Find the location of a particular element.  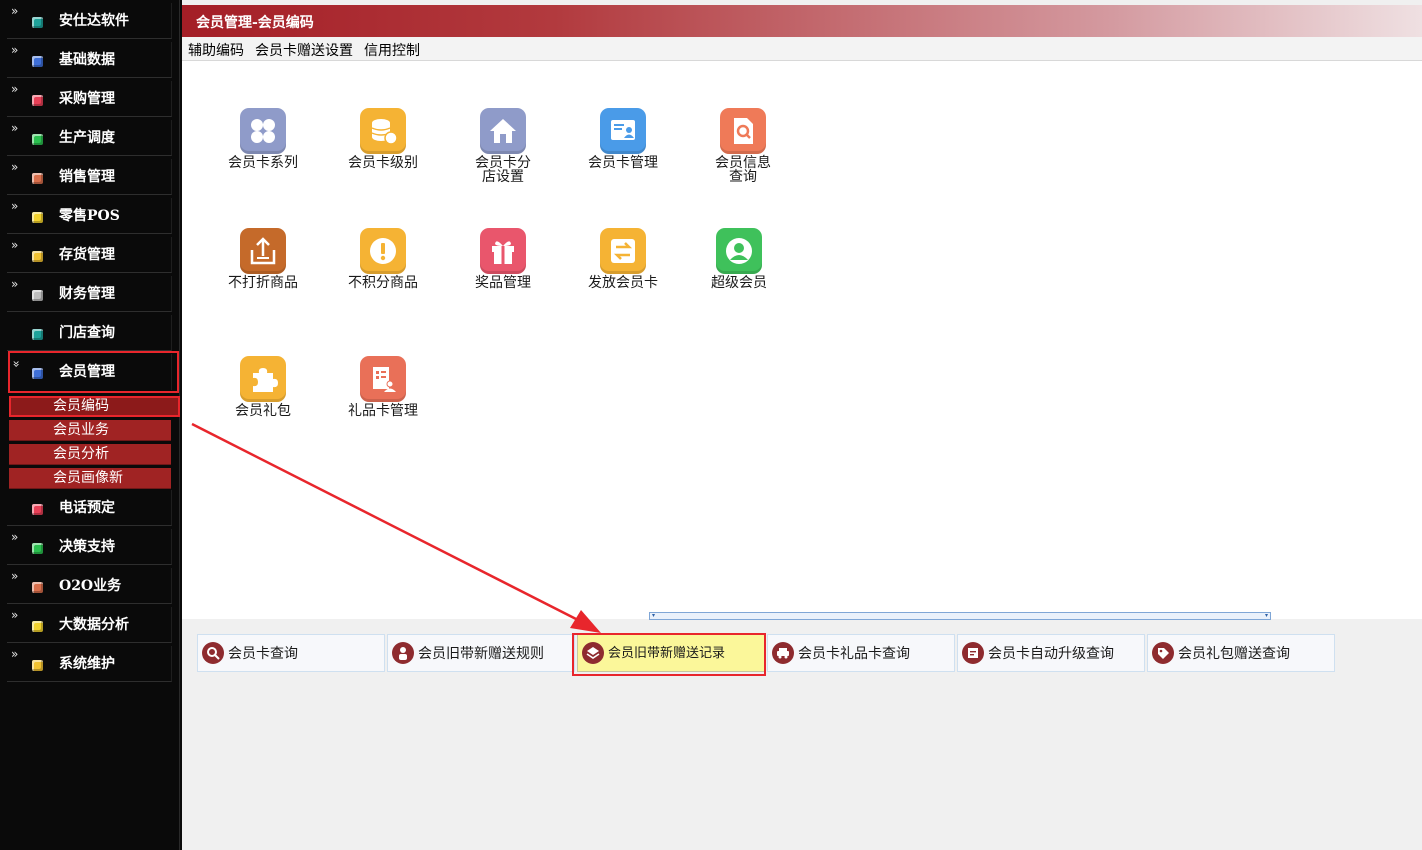

tile-no-points-goods: 不积分商品 is located at coordinates (381, 278).